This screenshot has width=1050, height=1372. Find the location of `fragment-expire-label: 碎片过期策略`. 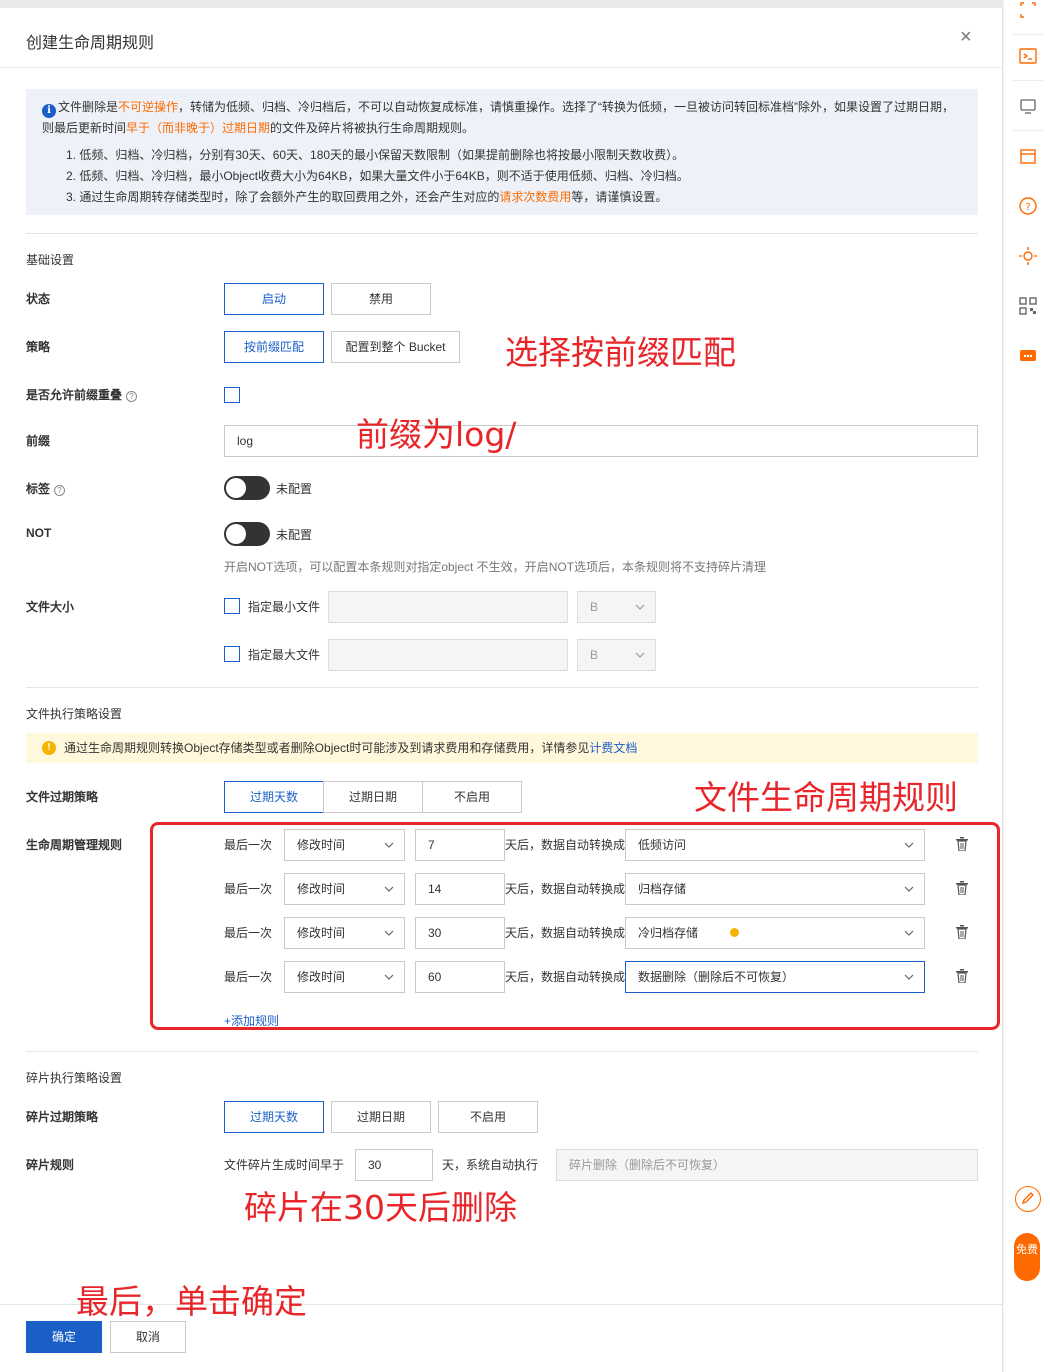

fragment-expire-label: 碎片过期策略 is located at coordinates (62, 1117).